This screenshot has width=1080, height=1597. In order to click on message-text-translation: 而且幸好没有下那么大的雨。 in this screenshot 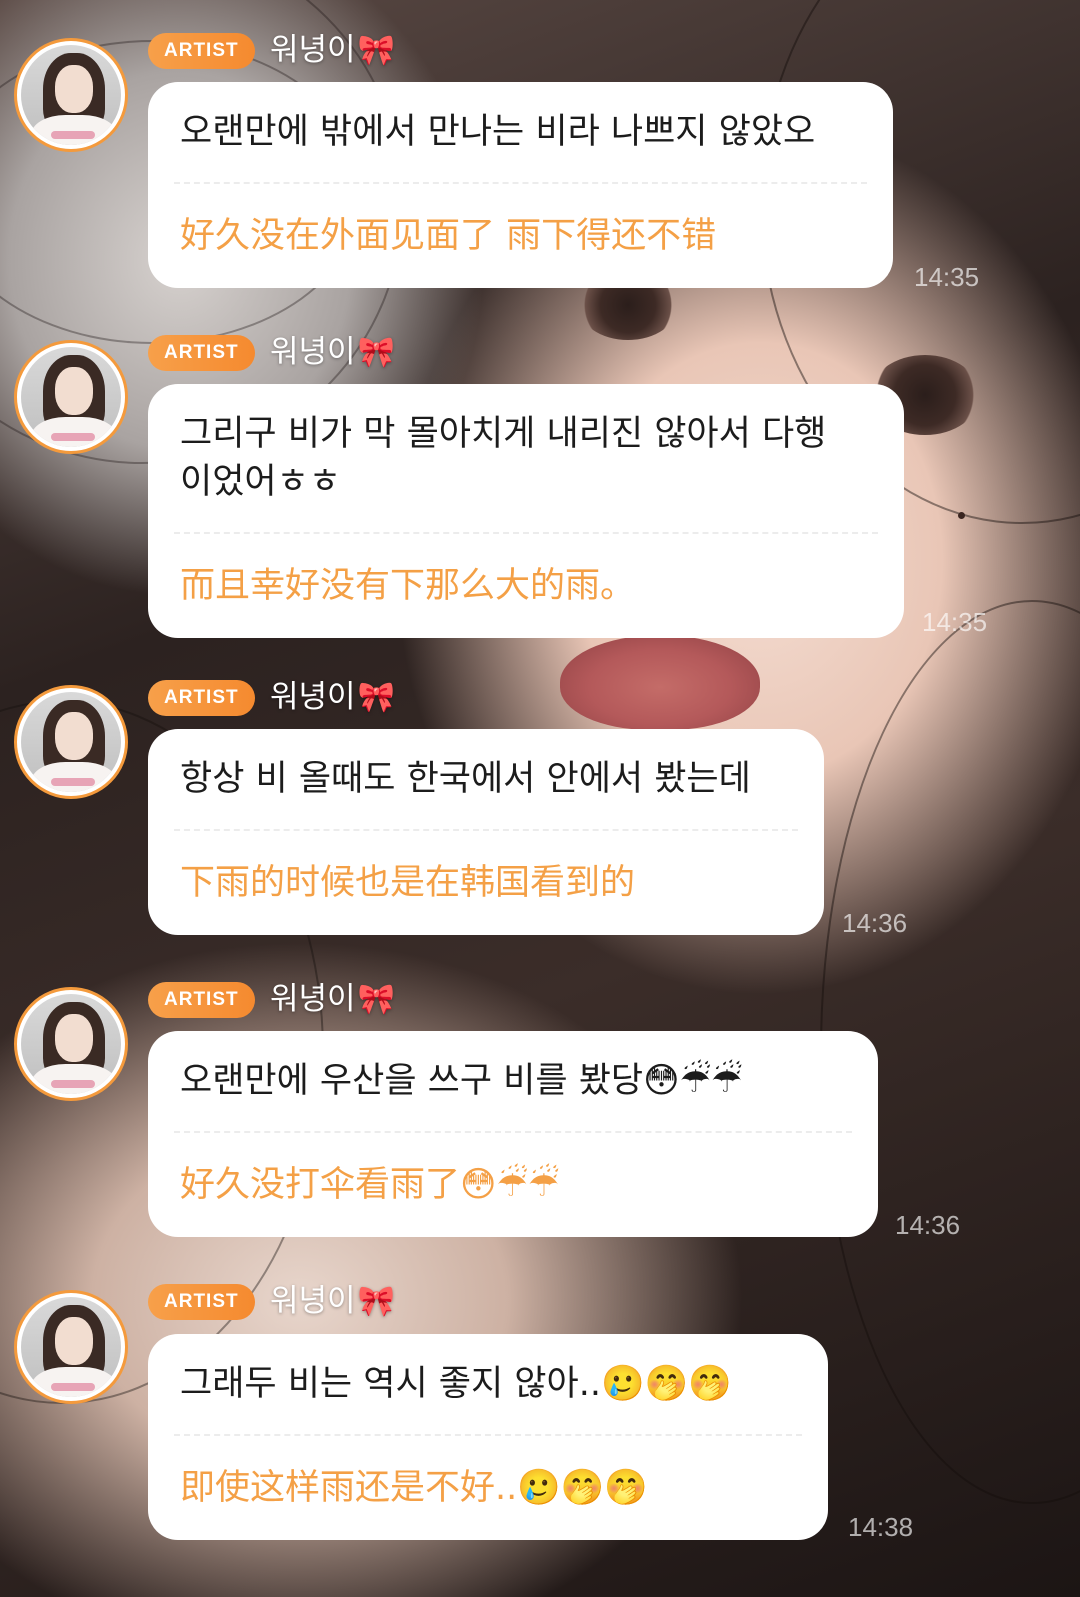, I will do `click(408, 586)`.